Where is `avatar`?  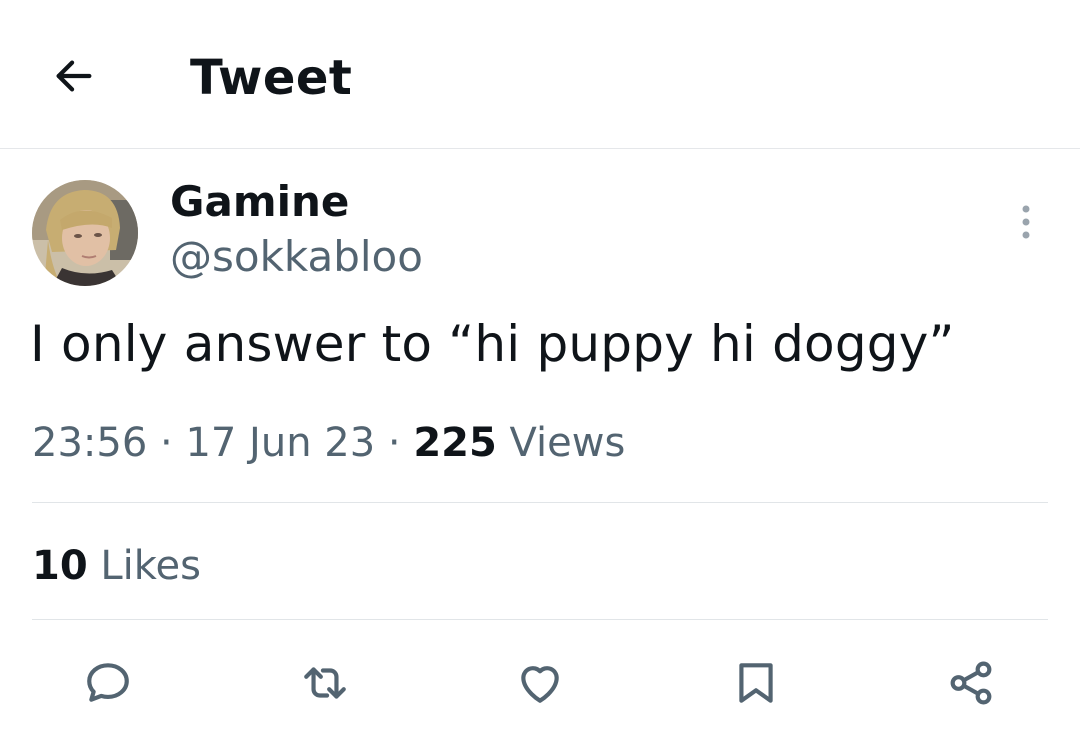 avatar is located at coordinates (85, 233).